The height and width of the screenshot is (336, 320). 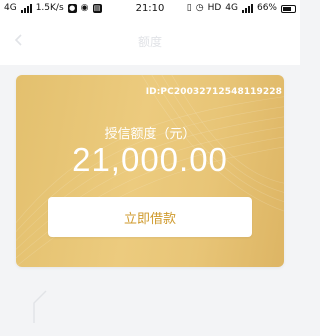 What do you see at coordinates (150, 217) in the screenshot?
I see `borrow-now-button: 立即借款` at bounding box center [150, 217].